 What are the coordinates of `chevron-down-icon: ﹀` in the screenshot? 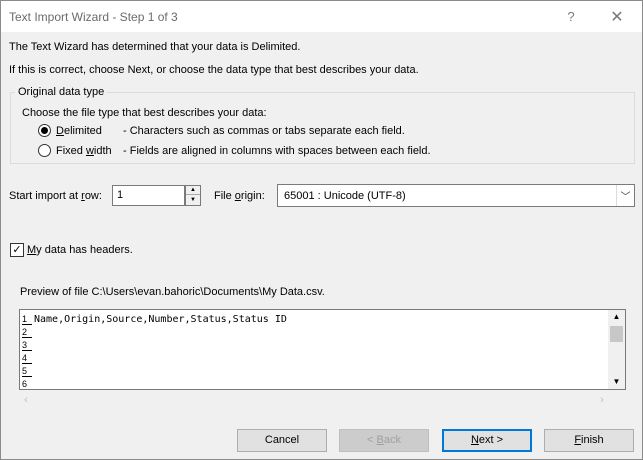 It's located at (625, 195).